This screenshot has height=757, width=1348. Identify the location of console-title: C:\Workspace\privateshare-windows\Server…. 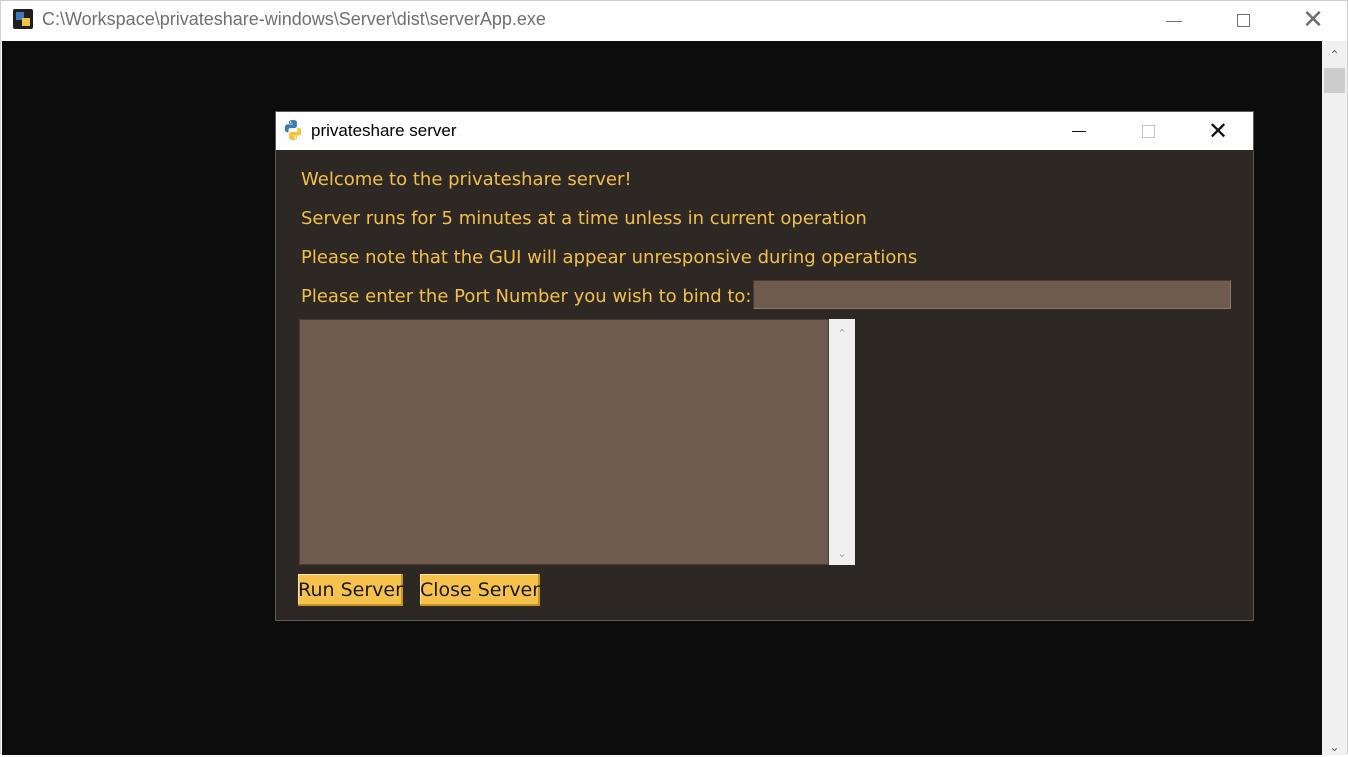
(294, 19).